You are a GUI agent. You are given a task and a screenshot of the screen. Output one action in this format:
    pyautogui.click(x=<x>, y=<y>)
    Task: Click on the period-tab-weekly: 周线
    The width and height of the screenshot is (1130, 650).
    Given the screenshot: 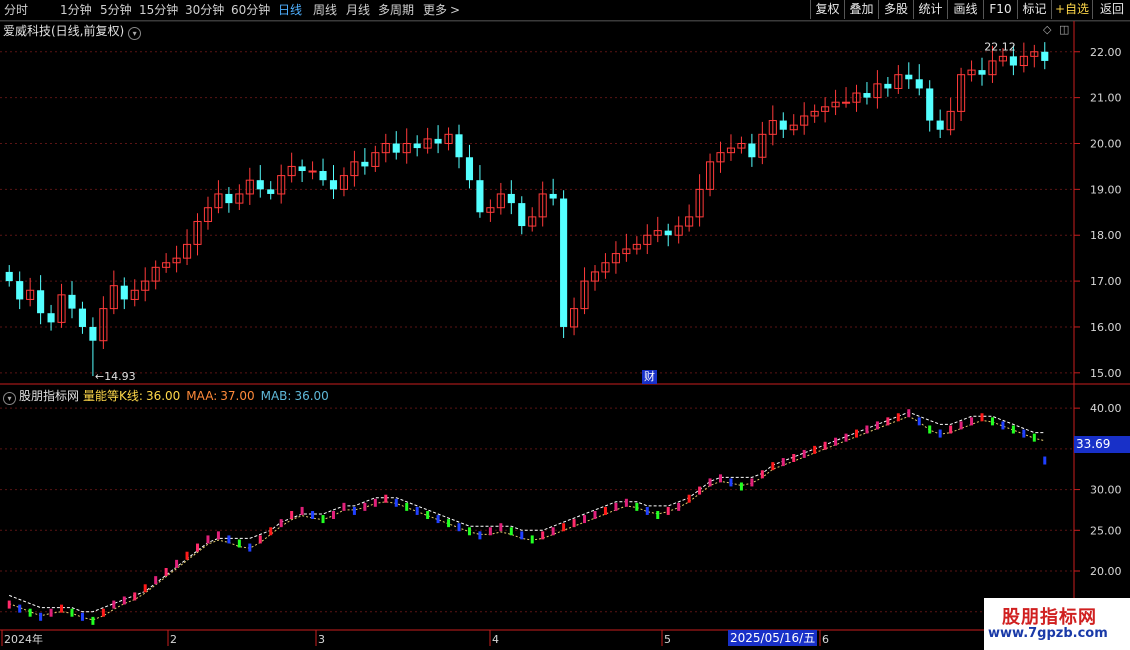 What is the action you would take?
    pyautogui.click(x=325, y=10)
    